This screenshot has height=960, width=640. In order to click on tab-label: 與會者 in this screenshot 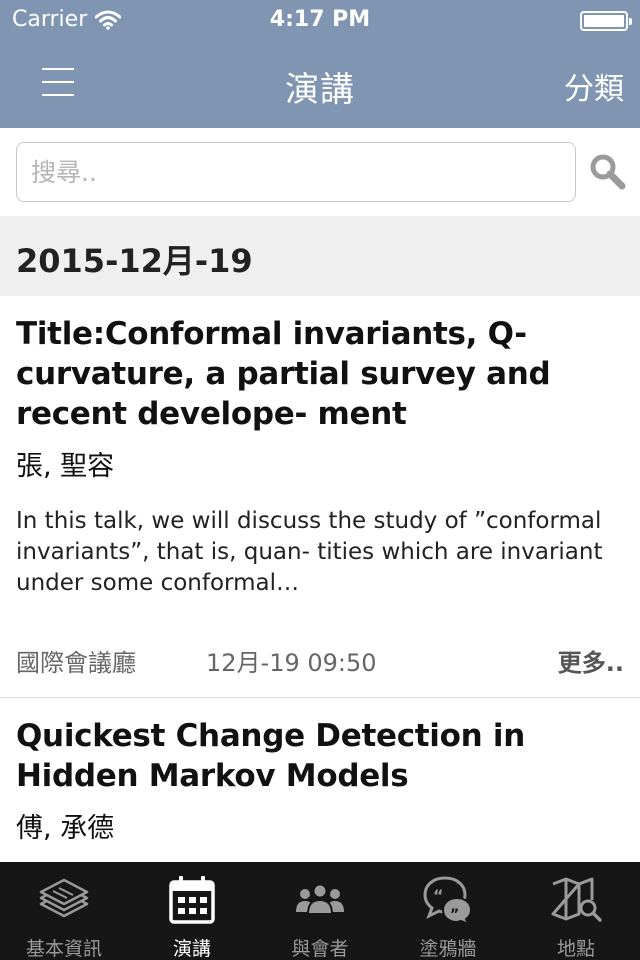, I will do `click(320, 949)`.